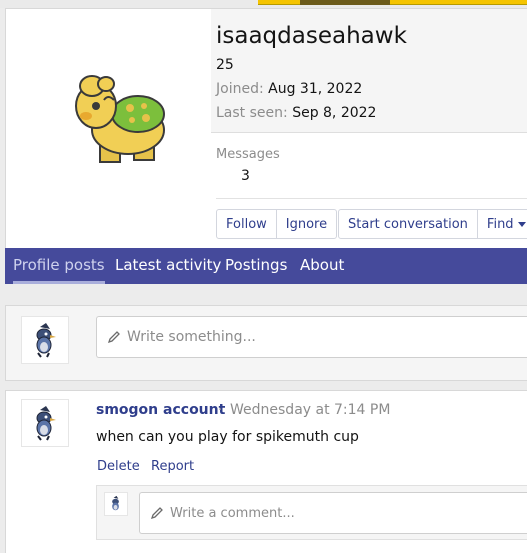  Describe the element at coordinates (322, 266) in the screenshot. I see `tab-about: About` at that location.